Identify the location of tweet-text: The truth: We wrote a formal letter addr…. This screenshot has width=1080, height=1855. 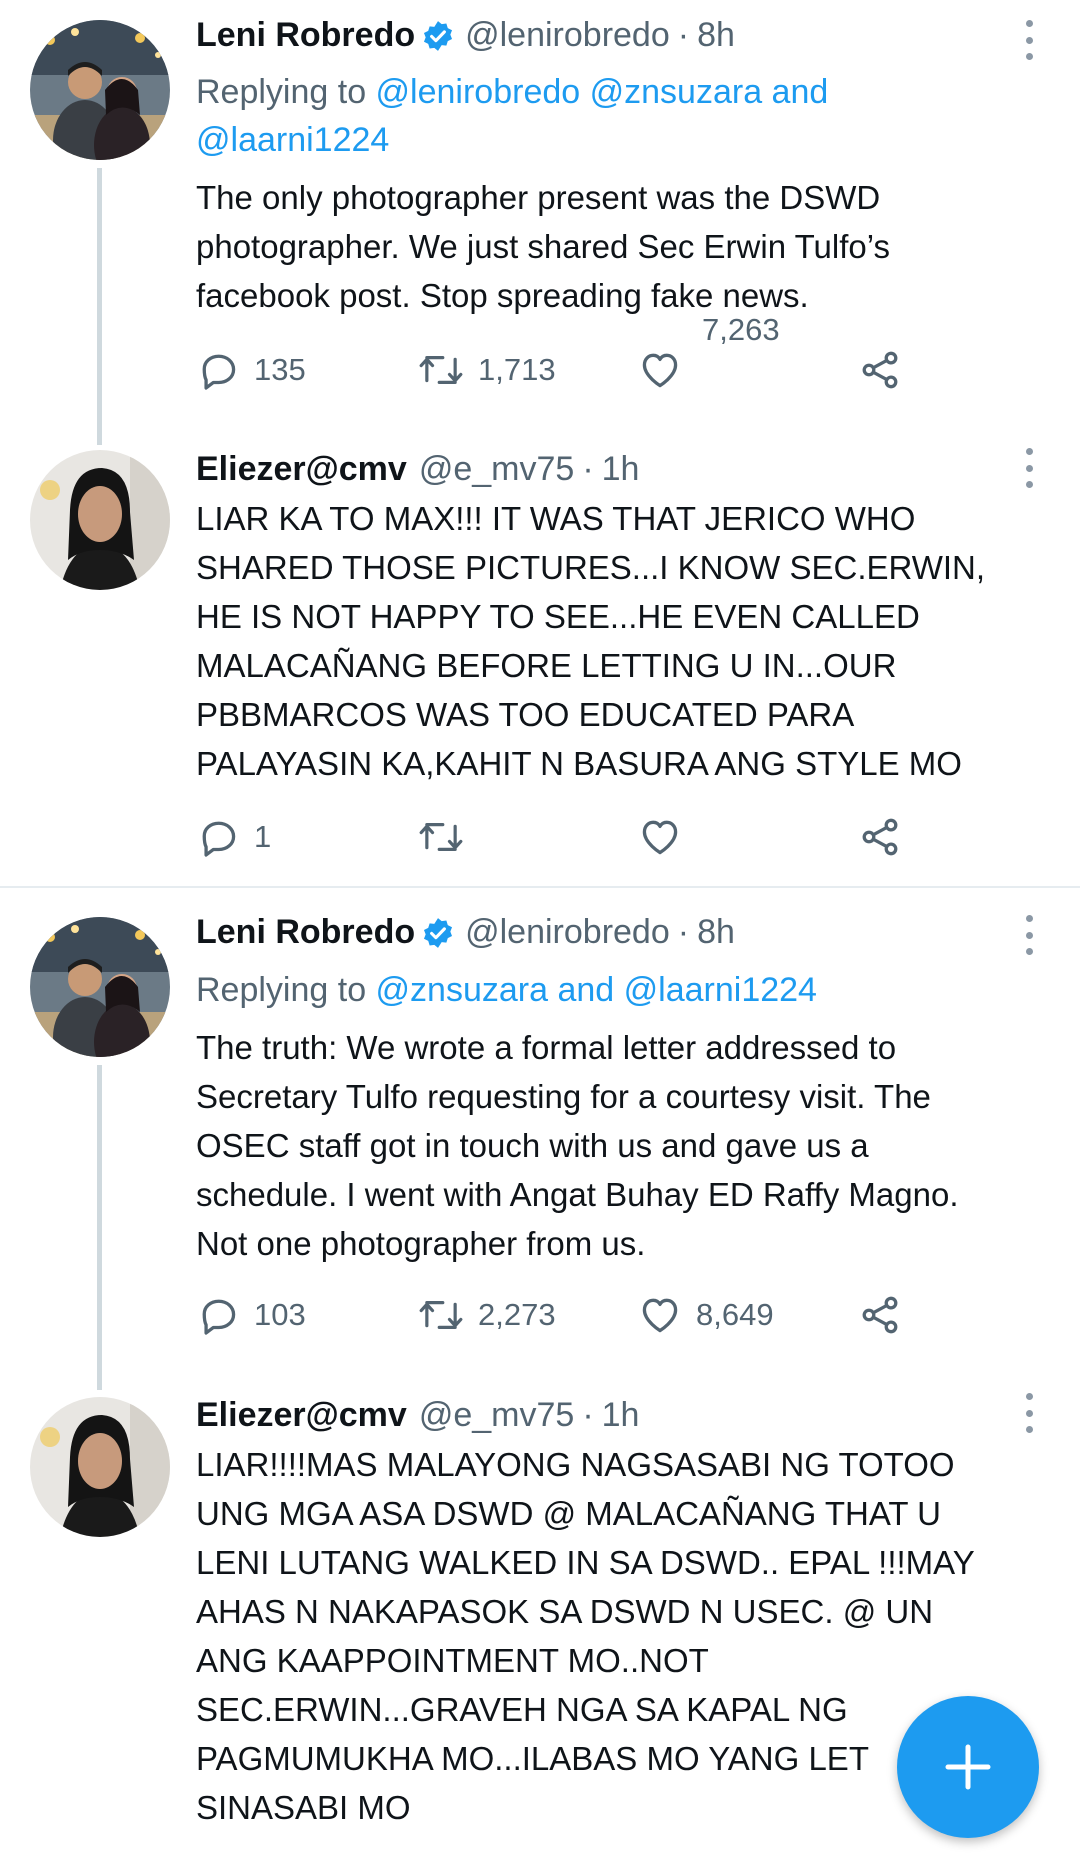
(577, 1145).